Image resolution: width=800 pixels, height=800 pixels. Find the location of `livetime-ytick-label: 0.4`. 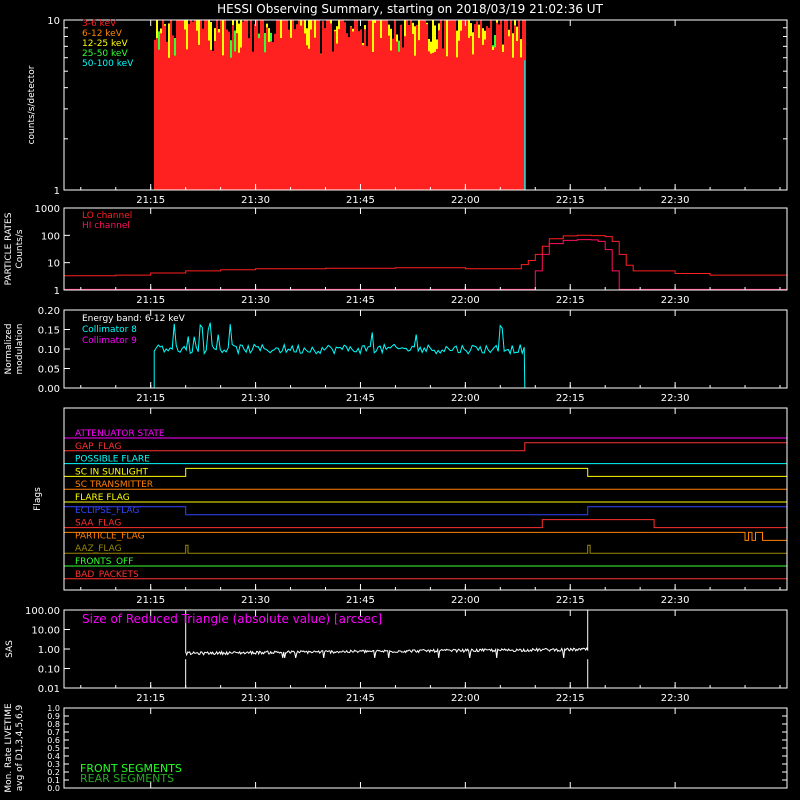

livetime-ytick-label: 0.4 is located at coordinates (53, 756).